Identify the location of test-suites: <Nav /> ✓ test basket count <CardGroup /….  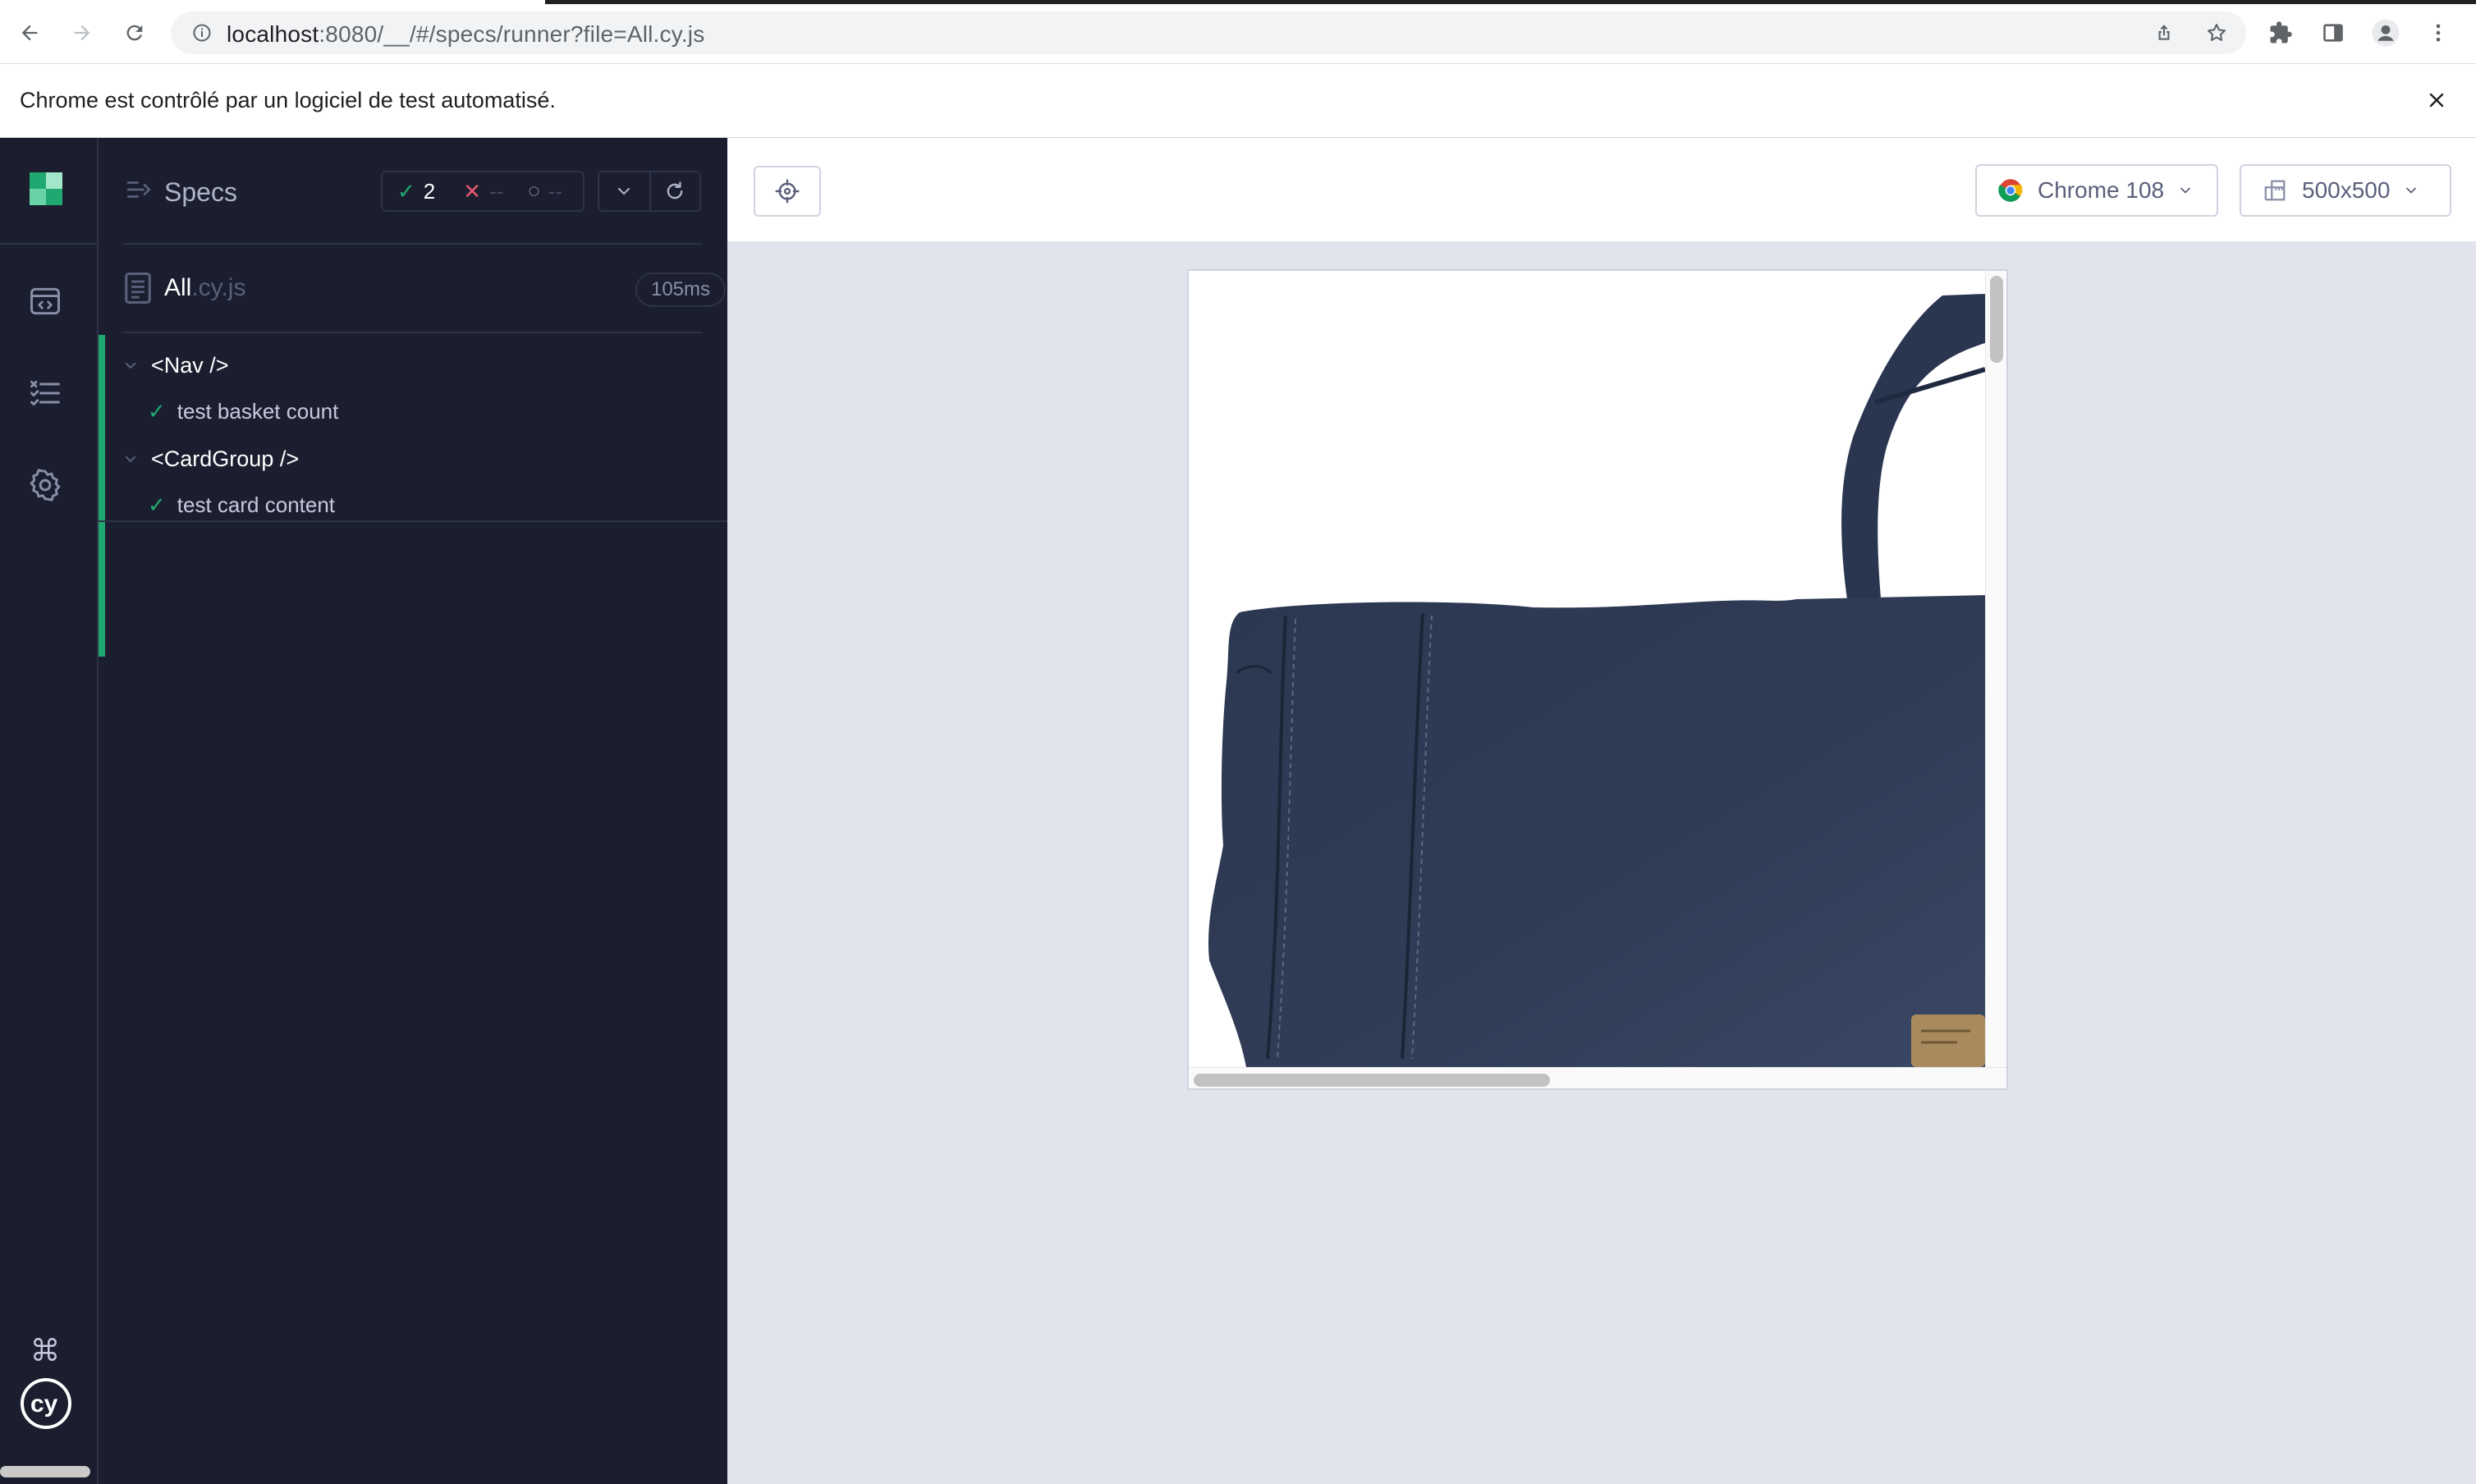
(413, 497).